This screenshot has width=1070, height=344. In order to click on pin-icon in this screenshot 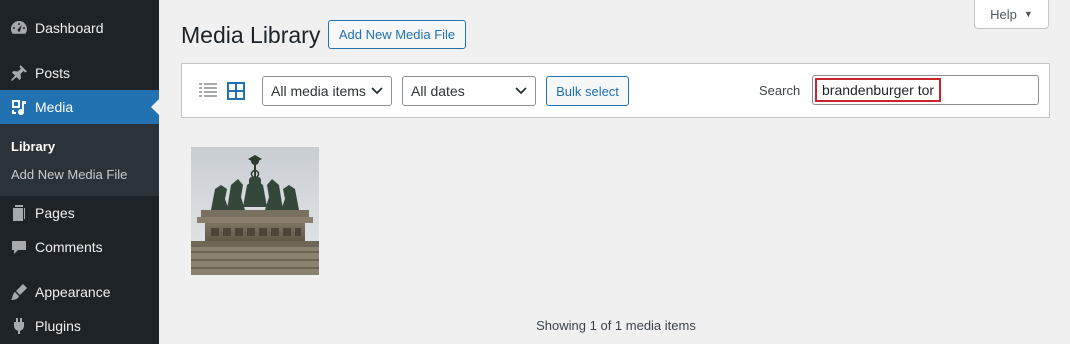, I will do `click(17, 73)`.